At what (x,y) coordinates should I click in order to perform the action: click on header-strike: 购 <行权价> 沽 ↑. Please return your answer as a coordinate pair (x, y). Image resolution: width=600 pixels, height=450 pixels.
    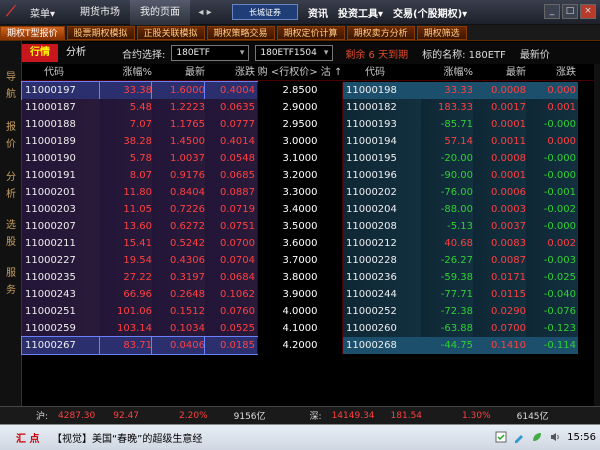
    Looking at the image, I should click on (300, 72).